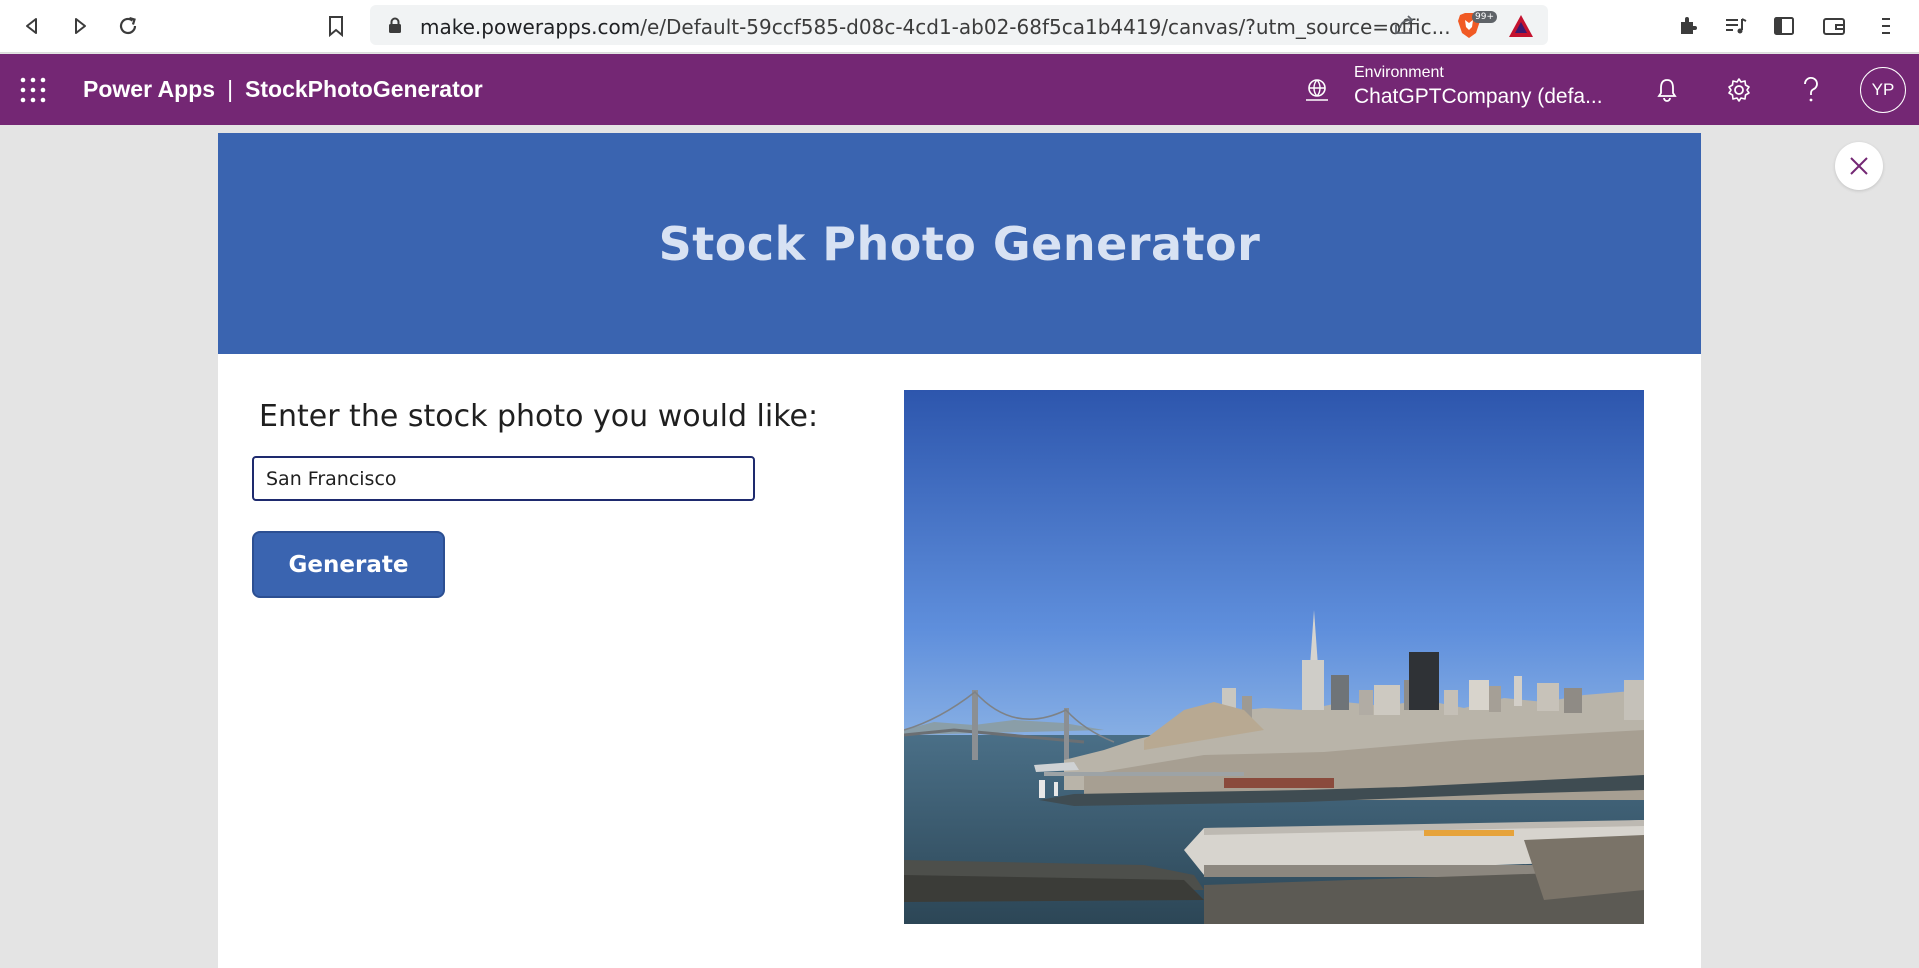 The height and width of the screenshot is (968, 1919). I want to click on close-icon, so click(1859, 166).